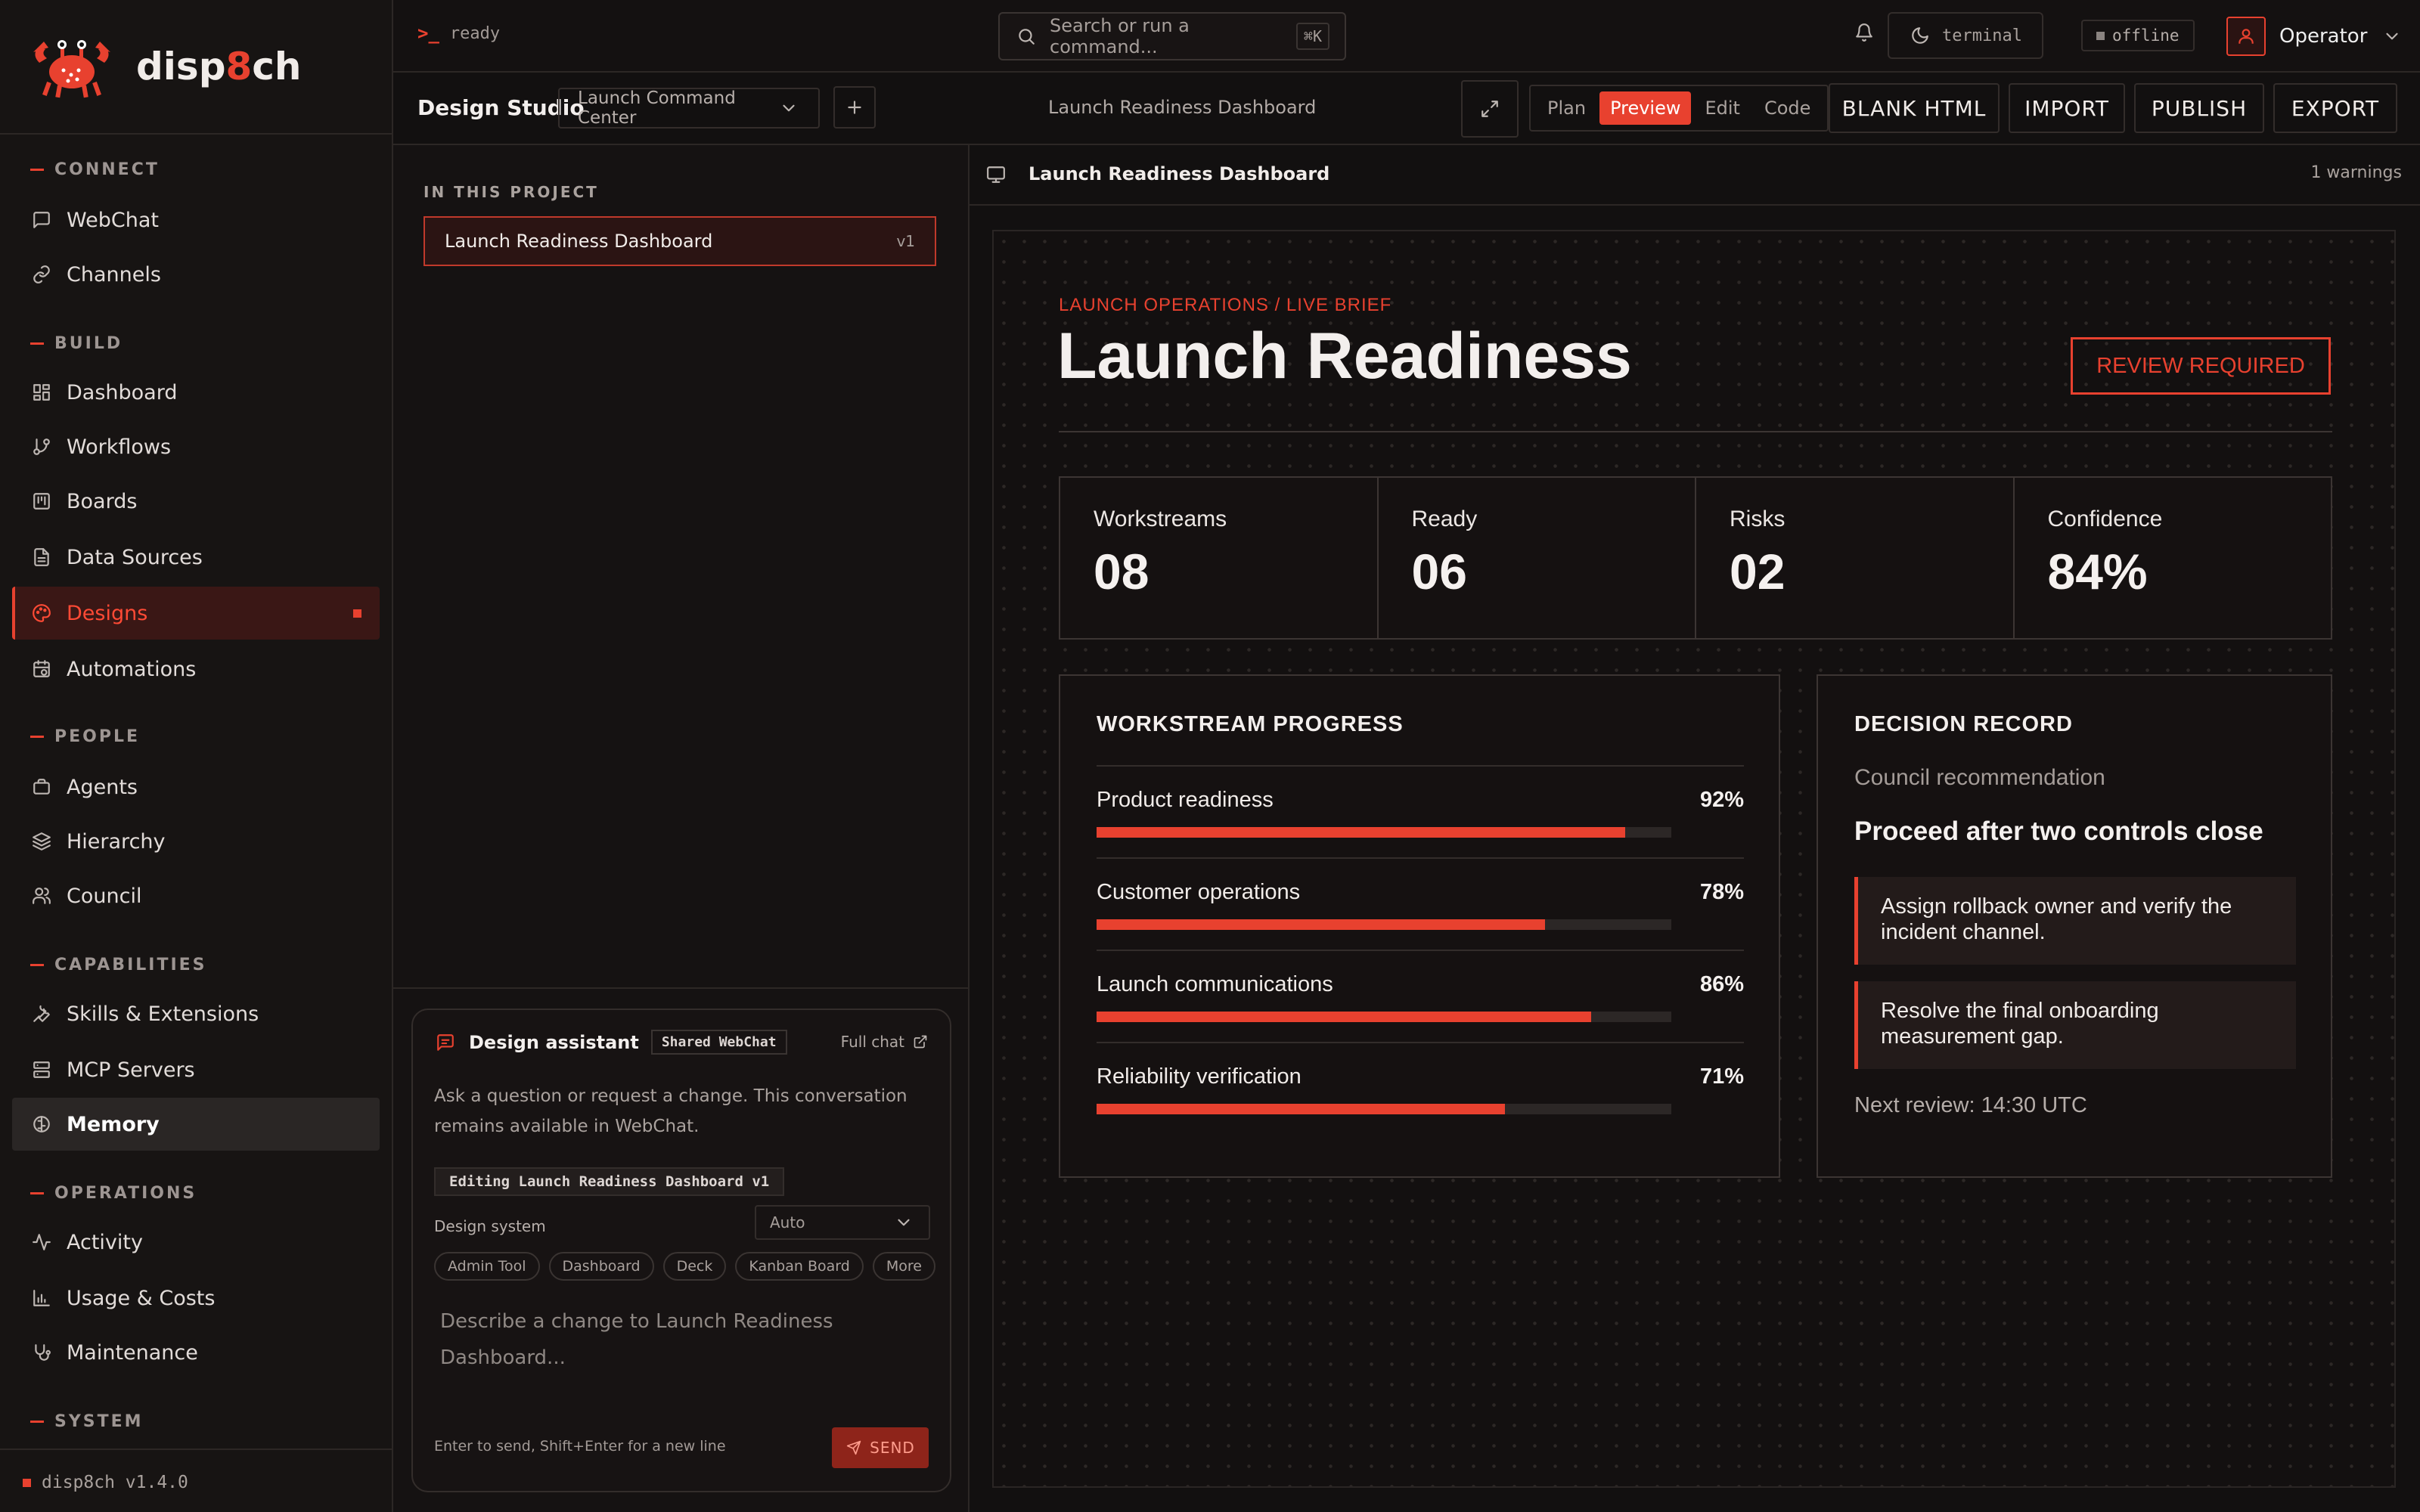 The width and height of the screenshot is (2420, 1512). I want to click on status-indicator: >_ ready, so click(458, 34).